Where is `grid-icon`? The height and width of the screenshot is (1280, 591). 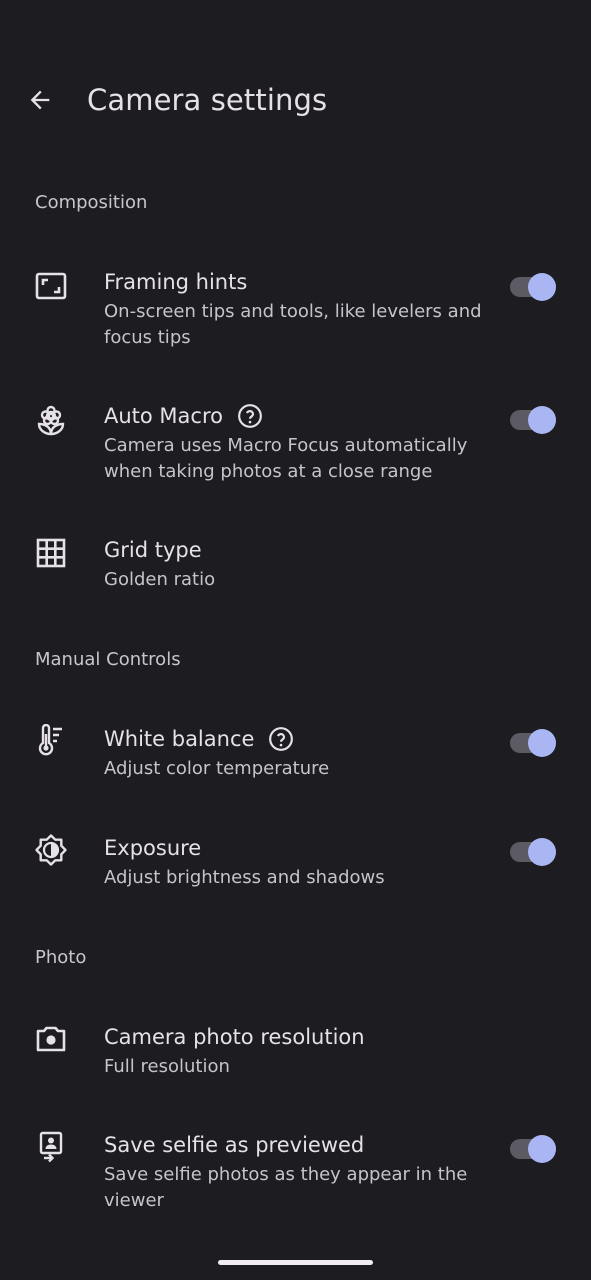 grid-icon is located at coordinates (51, 553).